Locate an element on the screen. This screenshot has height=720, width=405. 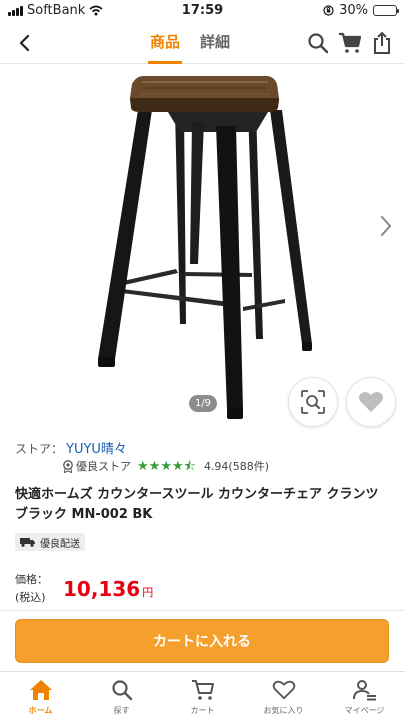
image-counter: 1/9 is located at coordinates (203, 403).